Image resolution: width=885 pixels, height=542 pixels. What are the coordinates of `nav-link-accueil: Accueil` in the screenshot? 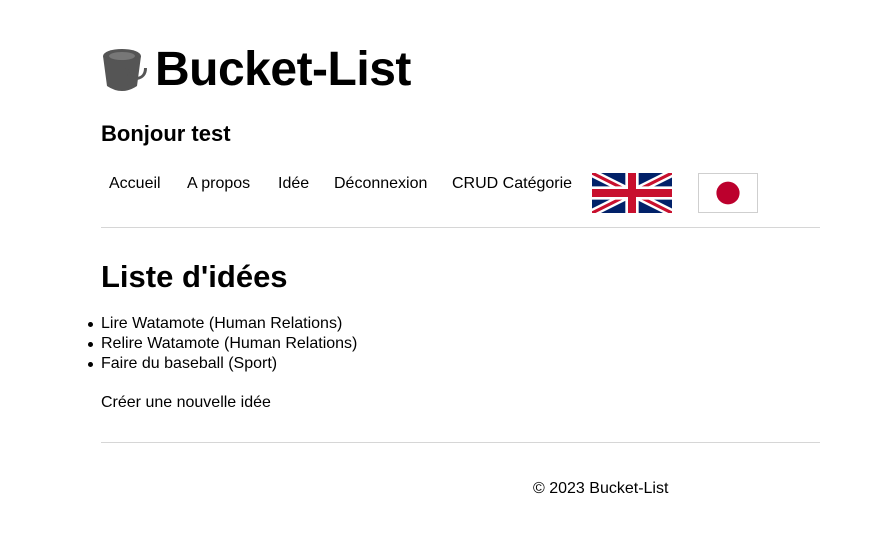 It's located at (135, 184).